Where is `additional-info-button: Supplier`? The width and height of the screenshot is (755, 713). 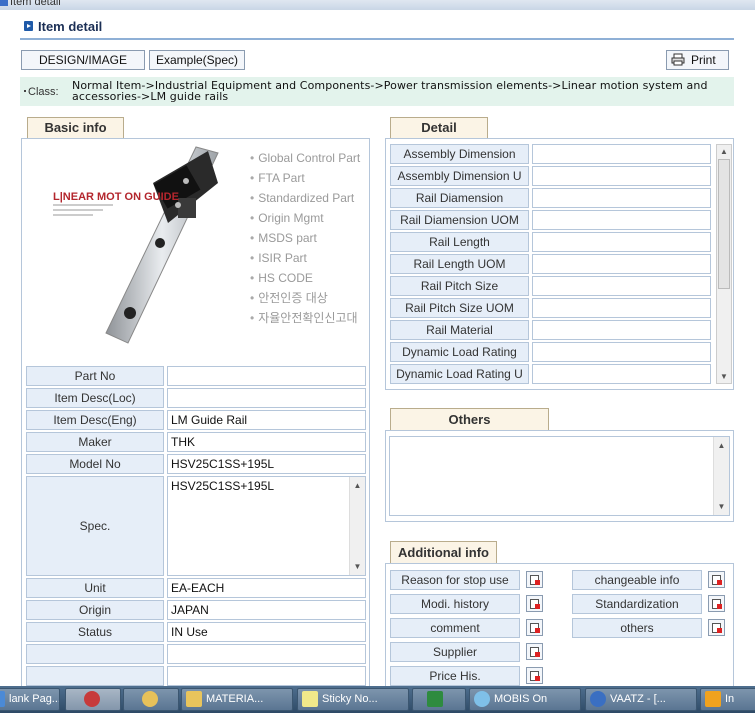
additional-info-button: Supplier is located at coordinates (455, 652).